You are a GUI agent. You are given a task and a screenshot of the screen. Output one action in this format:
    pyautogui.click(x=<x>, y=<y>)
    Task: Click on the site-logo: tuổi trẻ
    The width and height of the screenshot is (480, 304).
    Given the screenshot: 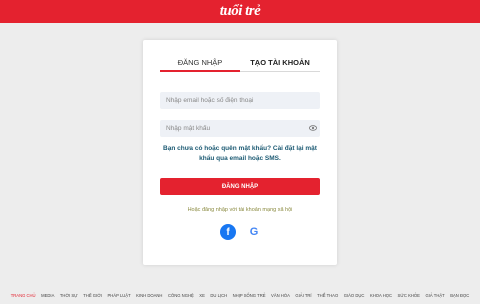 What is the action you would take?
    pyautogui.click(x=240, y=11)
    